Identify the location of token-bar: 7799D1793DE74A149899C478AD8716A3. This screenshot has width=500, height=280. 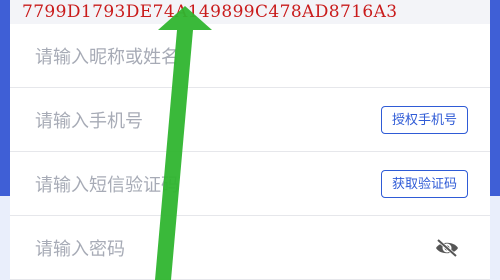
(250, 12).